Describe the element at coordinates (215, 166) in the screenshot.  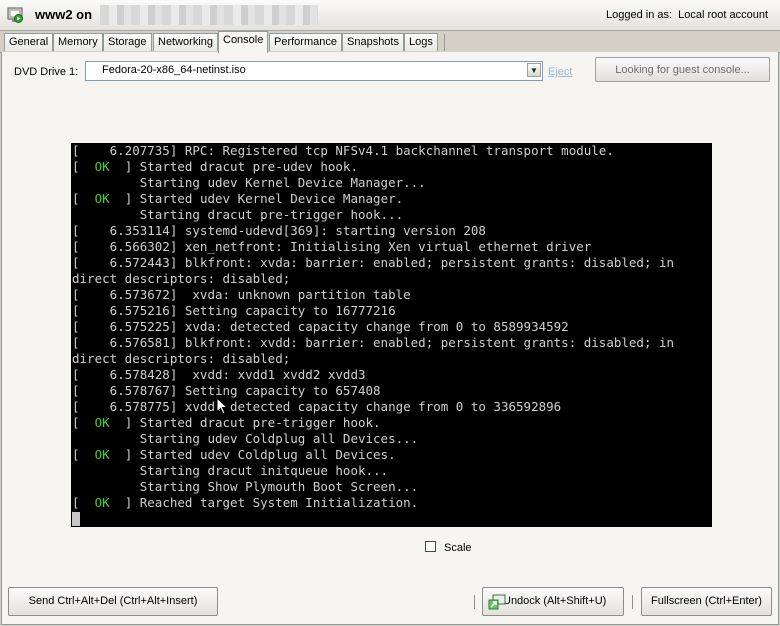
I see `console-line: [ OK ] Started dracut pre-udev hook.` at that location.